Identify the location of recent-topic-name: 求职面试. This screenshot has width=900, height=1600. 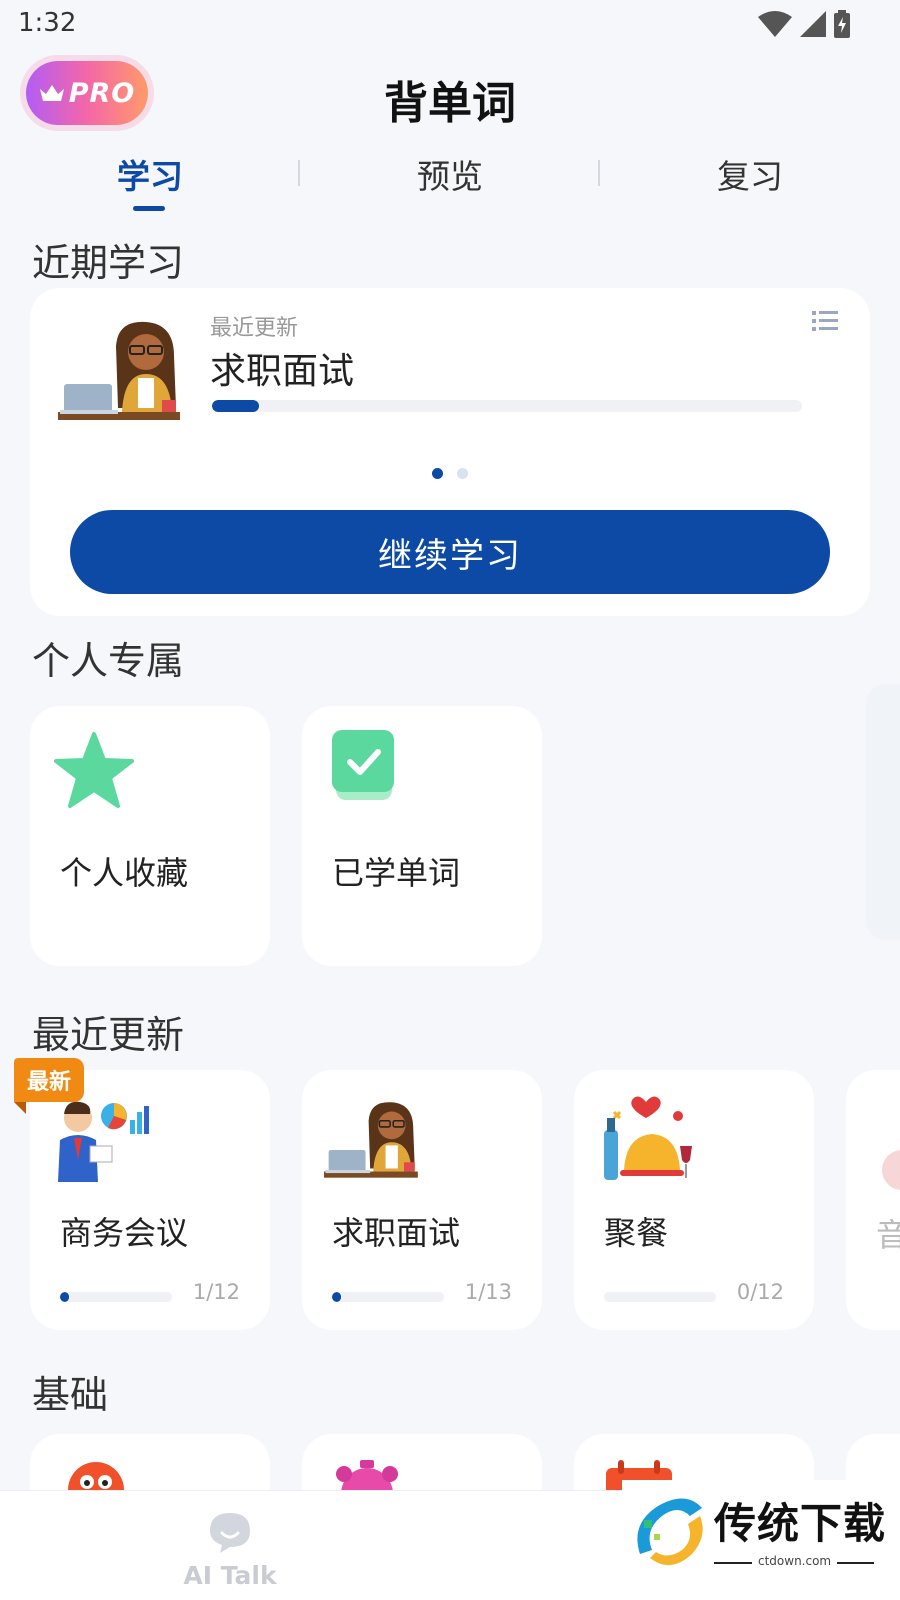
(282, 371).